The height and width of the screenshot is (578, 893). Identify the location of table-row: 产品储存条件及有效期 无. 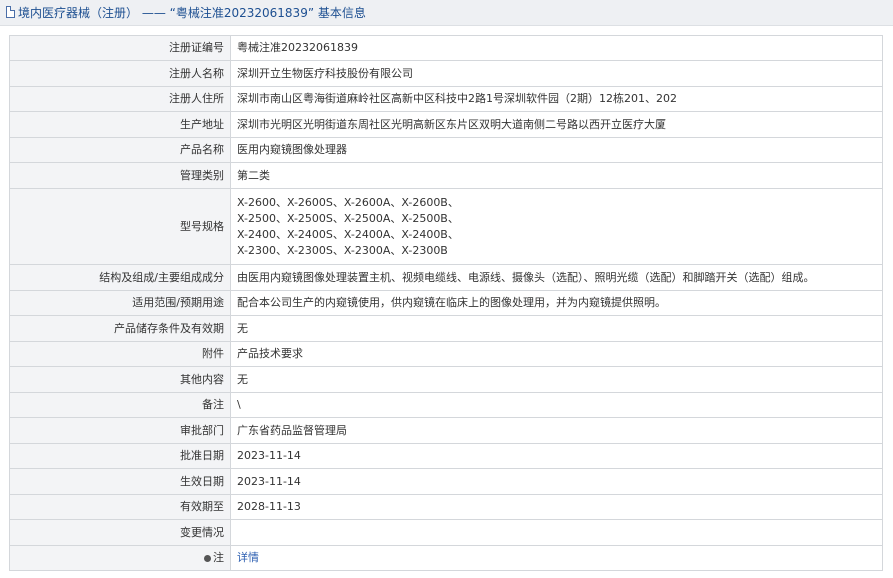
(446, 328).